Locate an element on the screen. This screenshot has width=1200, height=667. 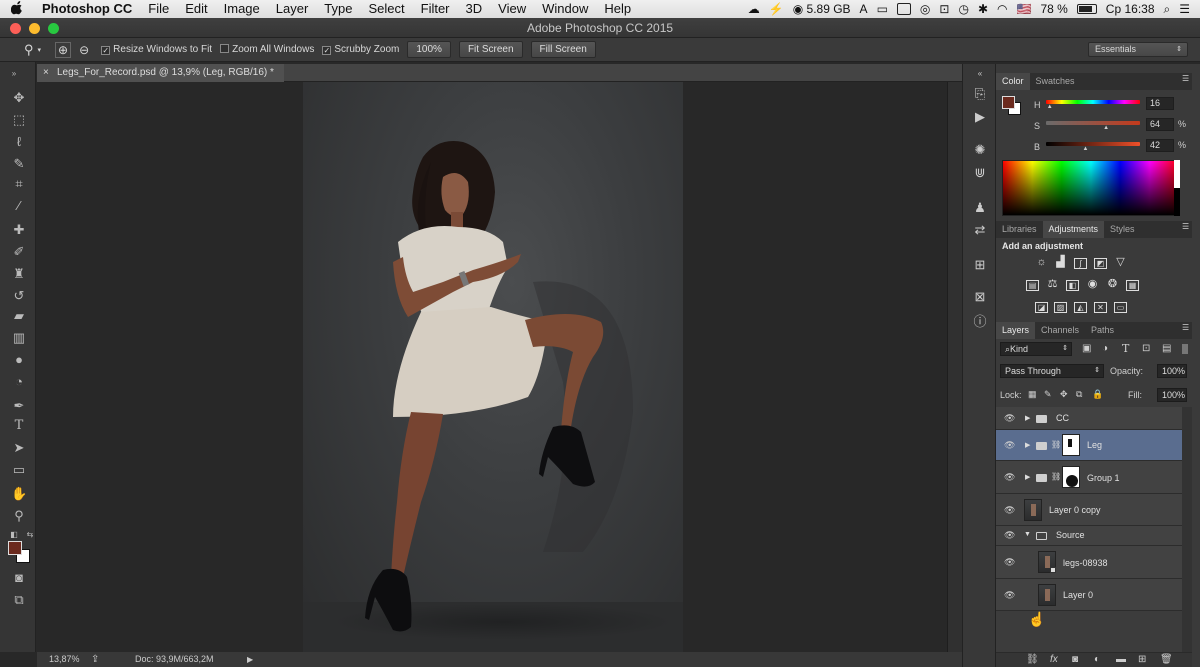
new-layer-icon: ⊞ is located at coordinates (1142, 659).